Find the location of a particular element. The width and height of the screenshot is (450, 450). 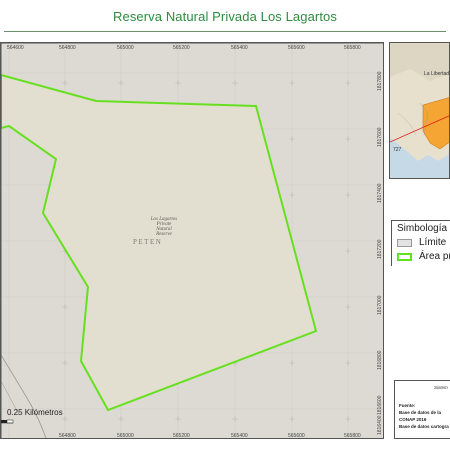

notes-line: Base de datos de la is located at coordinates (420, 412).